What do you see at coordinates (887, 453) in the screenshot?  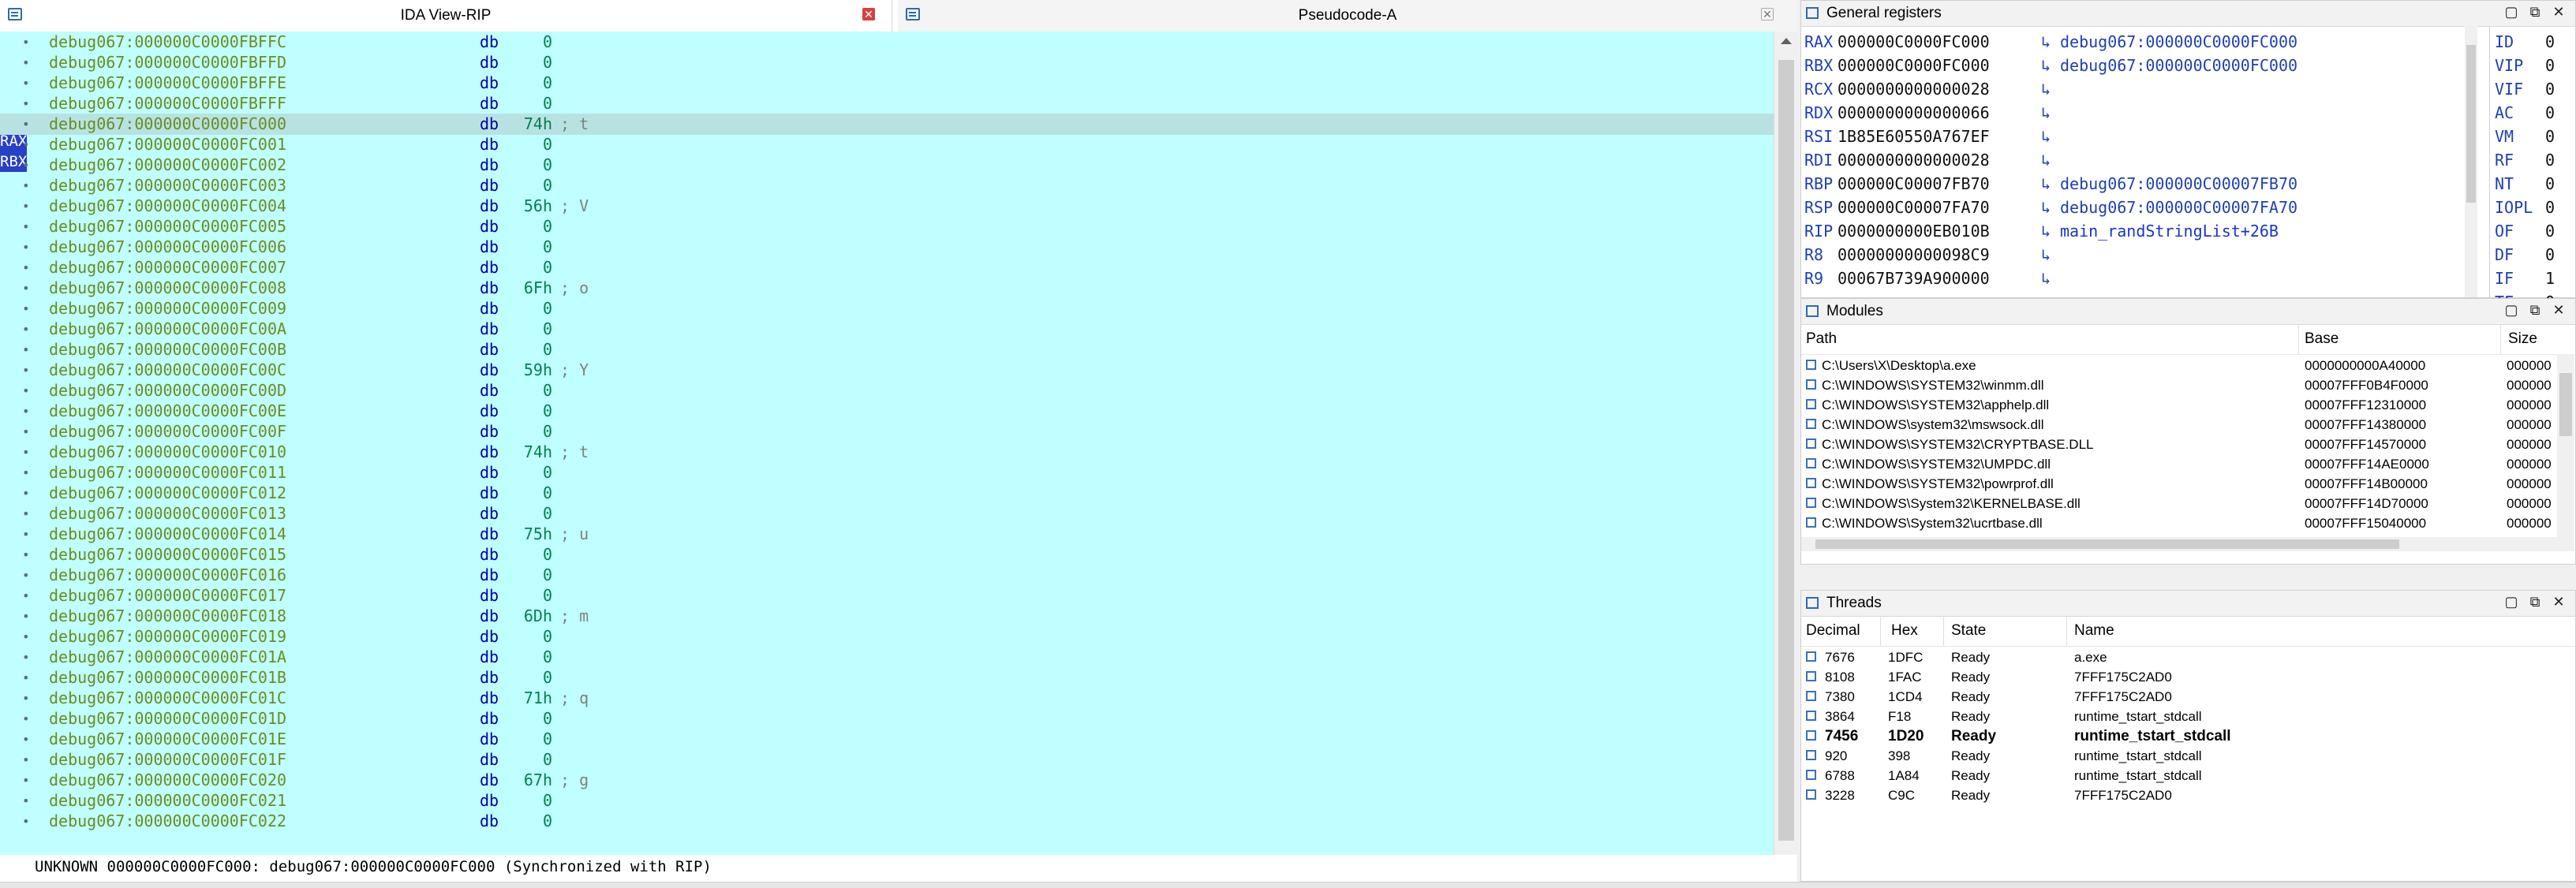 I see `listing-row: • debug067:000000C0000FC010 db 74h ; t` at bounding box center [887, 453].